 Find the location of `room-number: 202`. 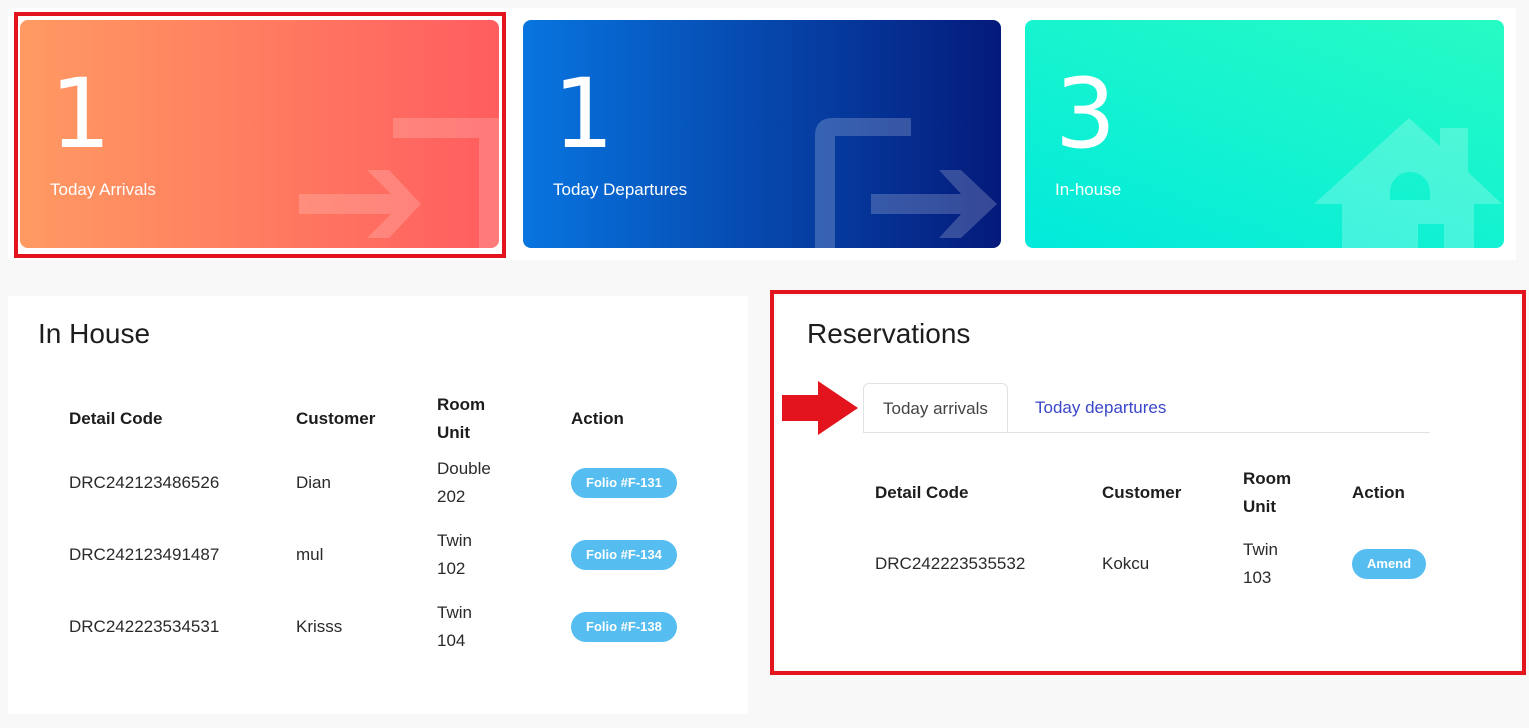

room-number: 202 is located at coordinates (451, 496).